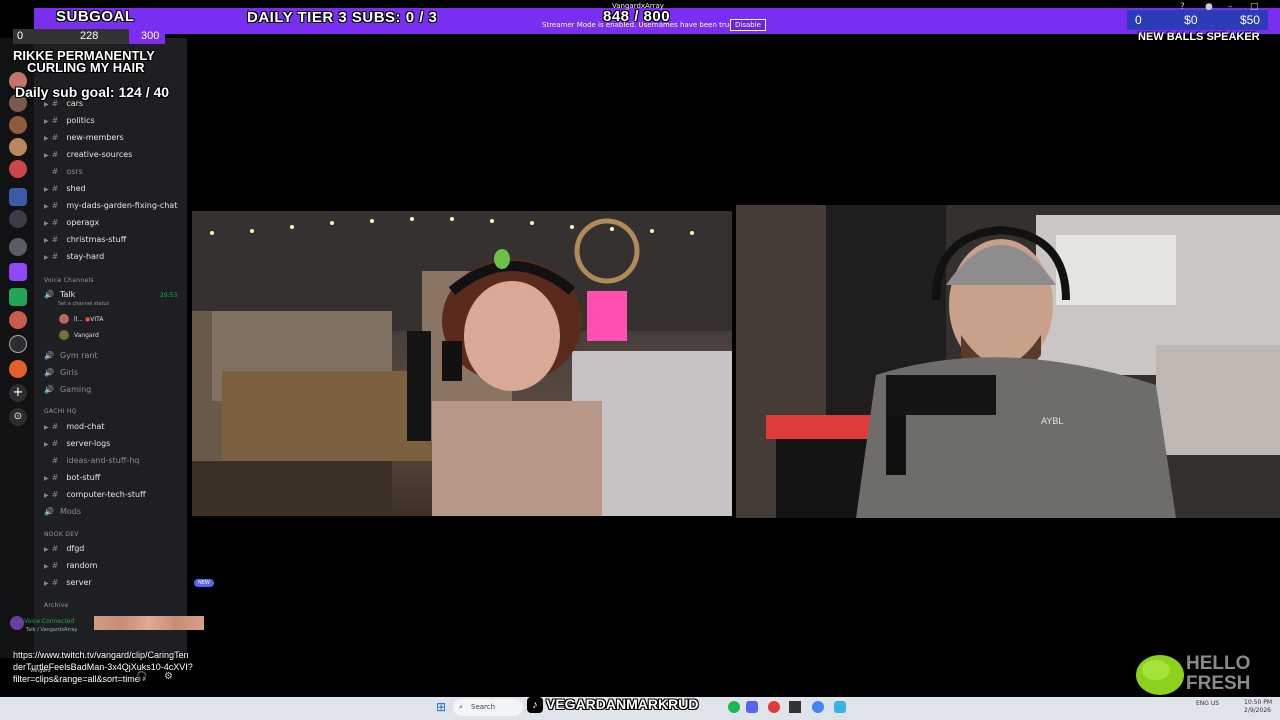 This screenshot has height=720, width=1280. Describe the element at coordinates (1052, 421) in the screenshot. I see `shirt-logo-aybl: AYBL` at that location.